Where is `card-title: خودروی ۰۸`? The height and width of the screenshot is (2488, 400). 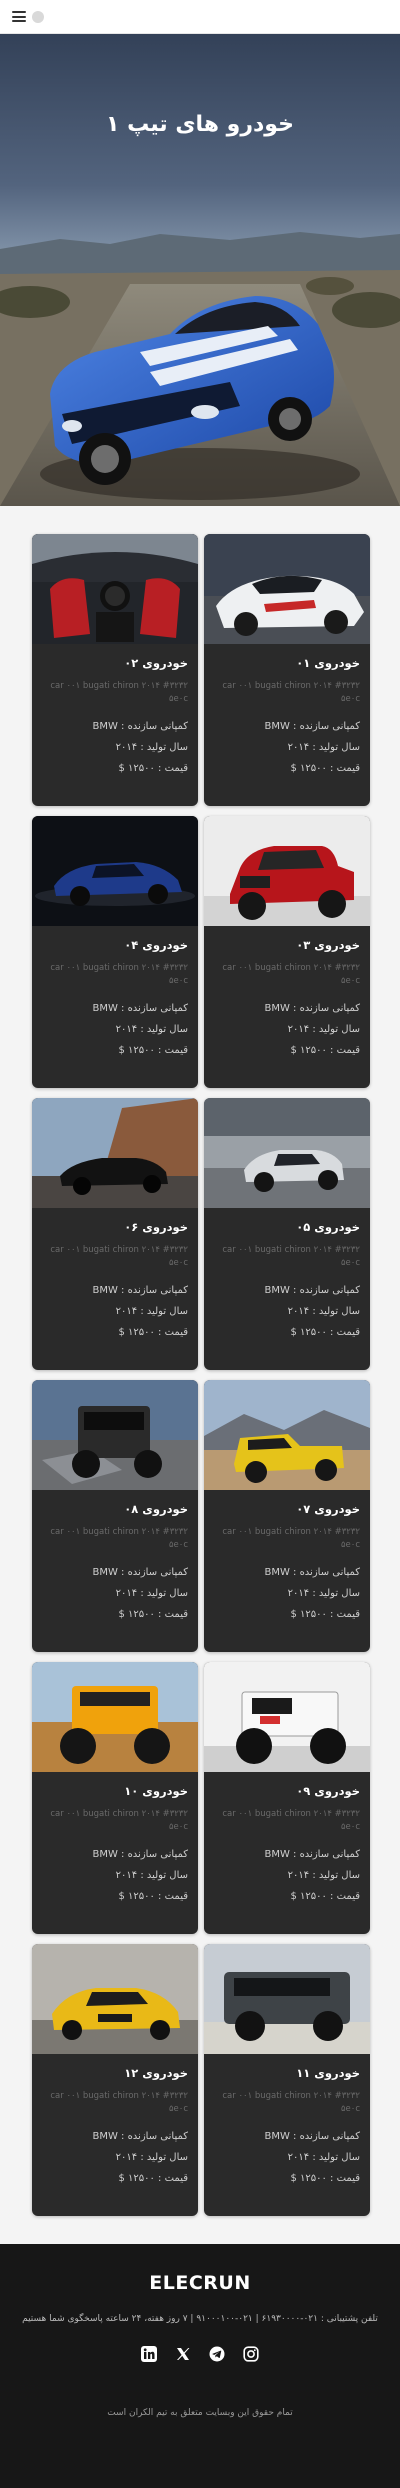 card-title: خودروی ۰۸ is located at coordinates (156, 1509).